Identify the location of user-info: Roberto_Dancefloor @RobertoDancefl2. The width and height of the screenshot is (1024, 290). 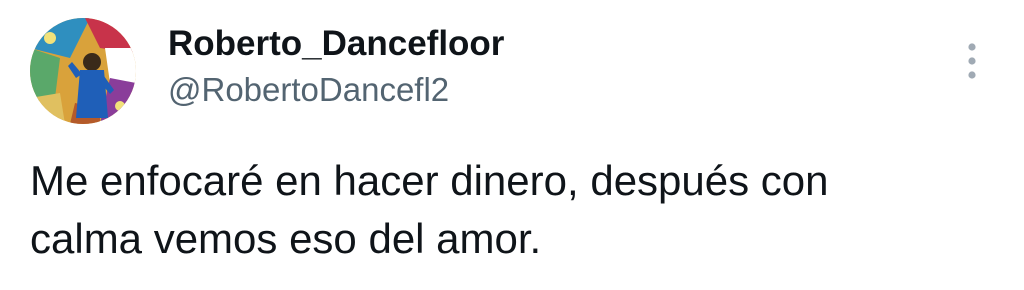
(336, 67).